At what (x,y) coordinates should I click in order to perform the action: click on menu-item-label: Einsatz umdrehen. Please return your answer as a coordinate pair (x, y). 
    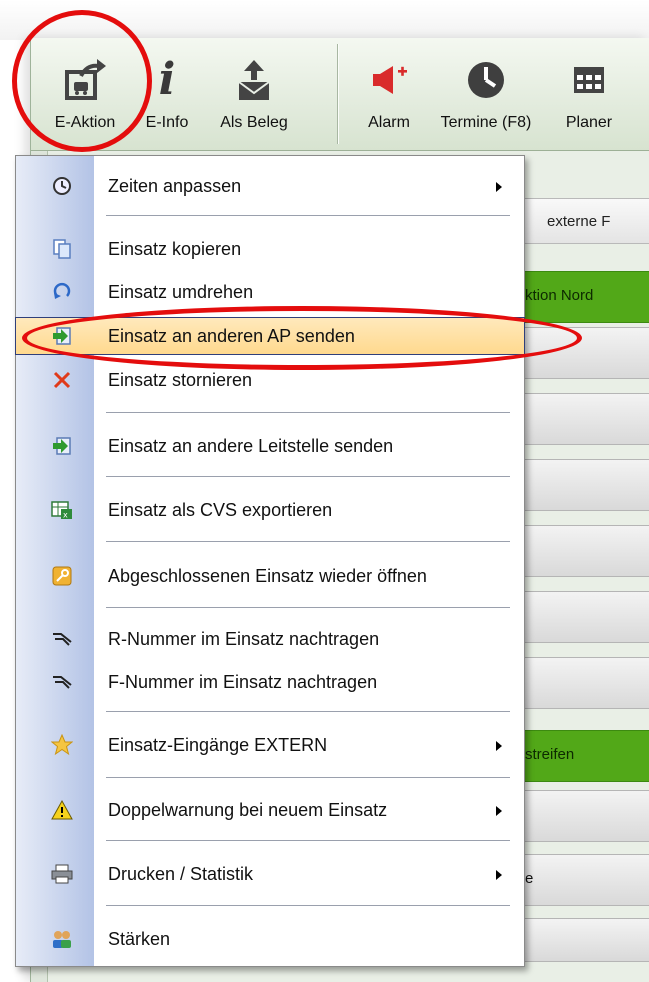
    Looking at the image, I should click on (181, 292).